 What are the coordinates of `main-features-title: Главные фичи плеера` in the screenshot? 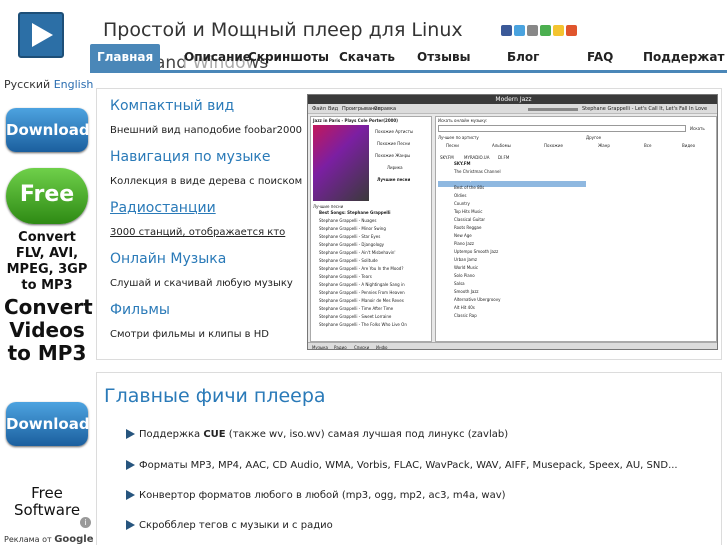 It's located at (215, 396).